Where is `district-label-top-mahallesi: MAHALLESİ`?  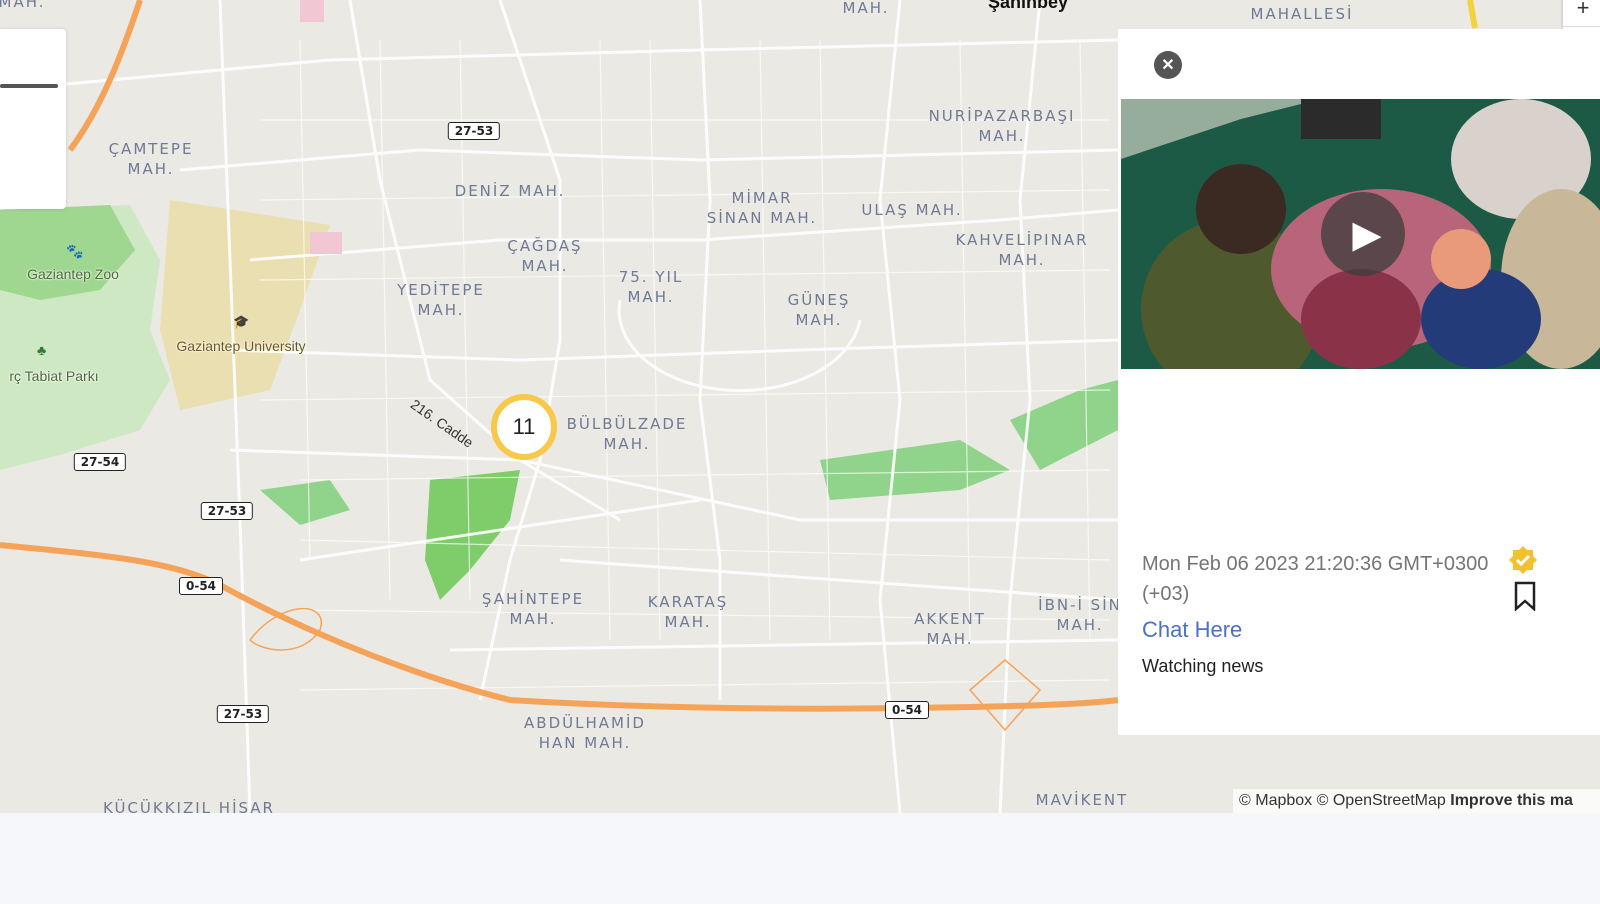 district-label-top-mahallesi: MAHALLESİ is located at coordinates (1302, 14).